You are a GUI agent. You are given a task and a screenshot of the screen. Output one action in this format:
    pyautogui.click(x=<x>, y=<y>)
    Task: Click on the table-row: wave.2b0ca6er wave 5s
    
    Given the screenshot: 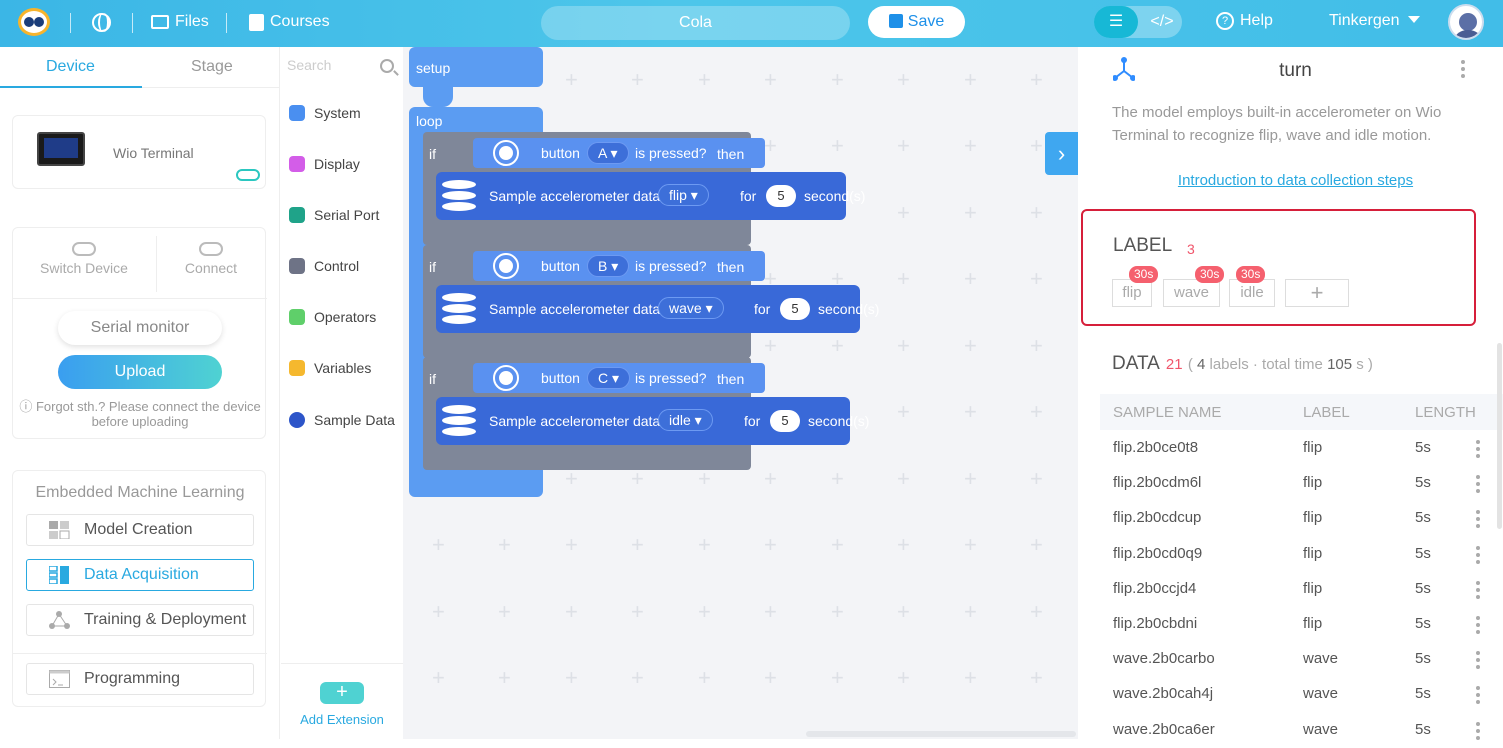 What is the action you would take?
    pyautogui.click(x=1290, y=730)
    